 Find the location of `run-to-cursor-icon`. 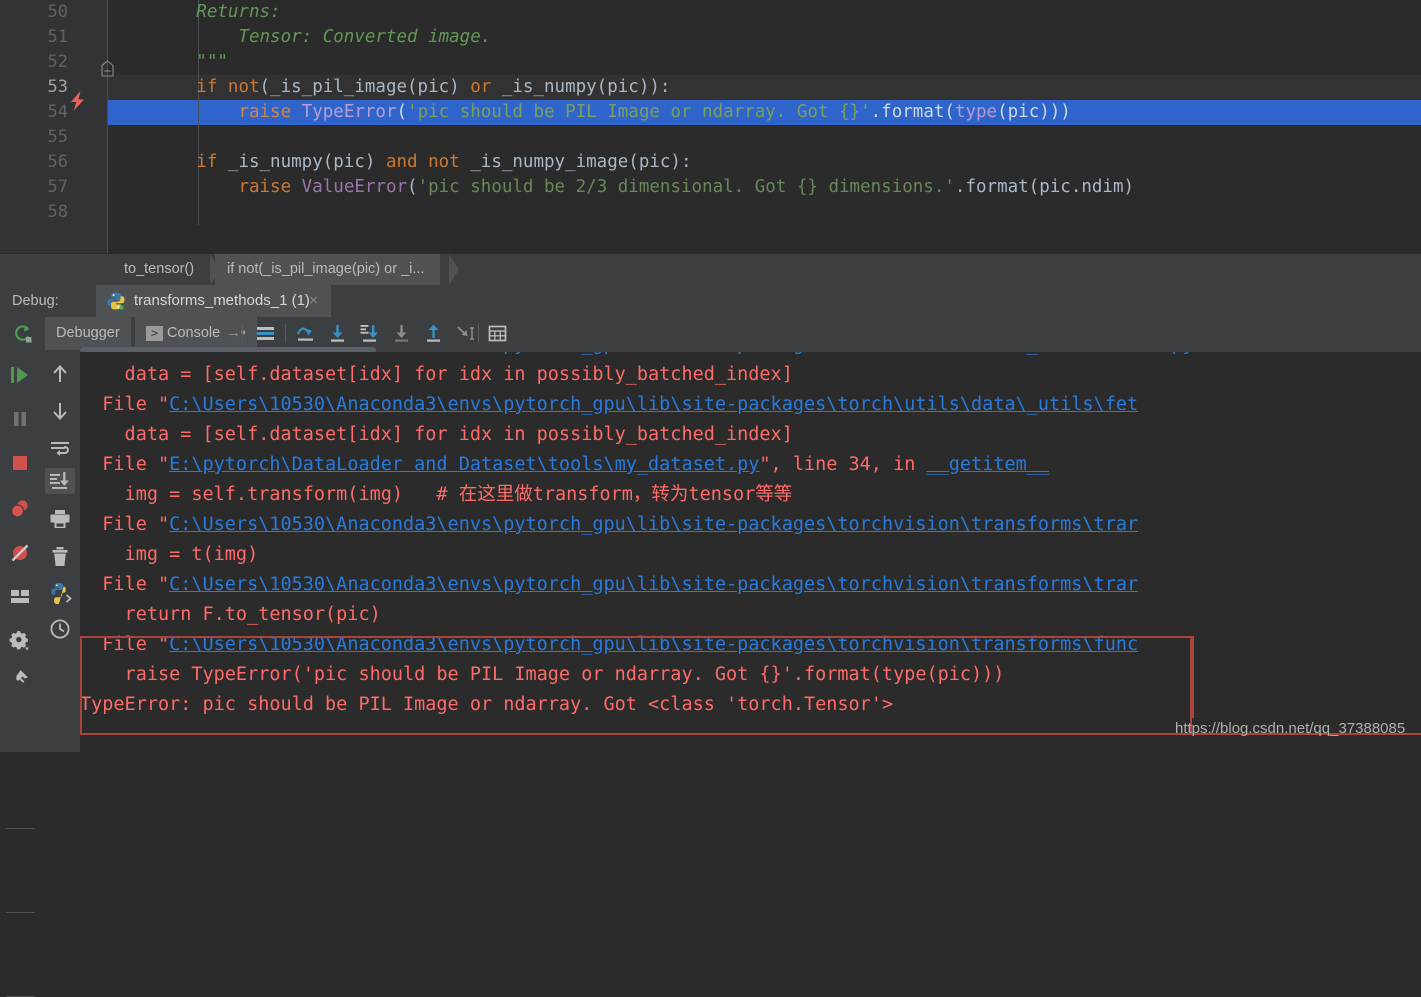

run-to-cursor-icon is located at coordinates (465, 333).